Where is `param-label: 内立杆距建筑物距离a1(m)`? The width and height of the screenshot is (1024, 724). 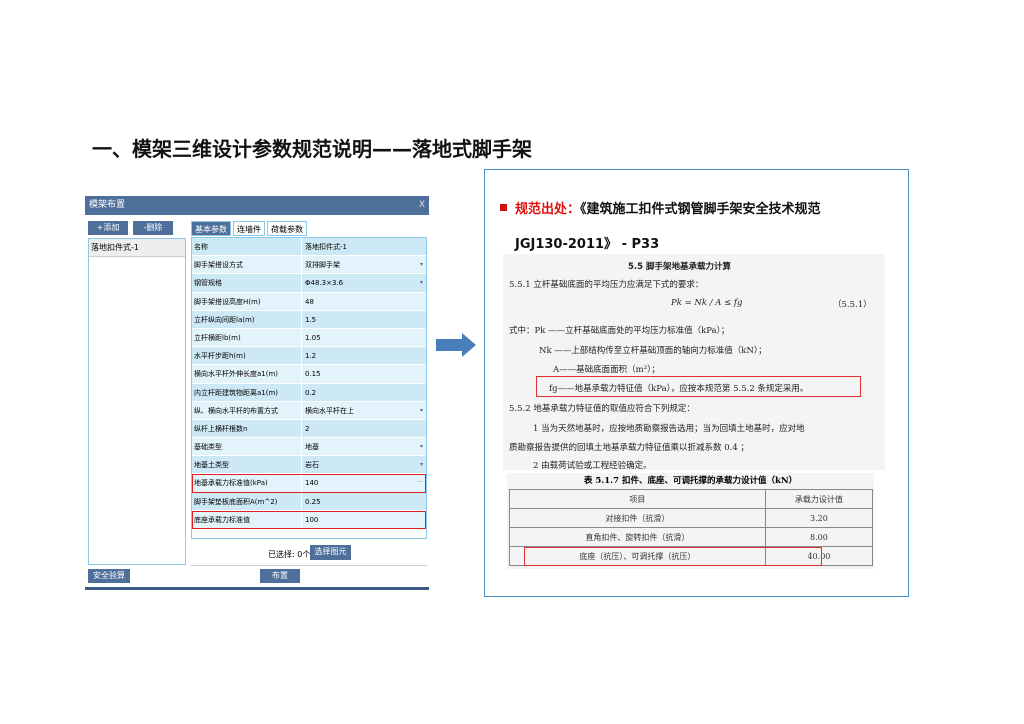
param-label: 内立杆距建筑物距离a1(m) is located at coordinates (247, 392).